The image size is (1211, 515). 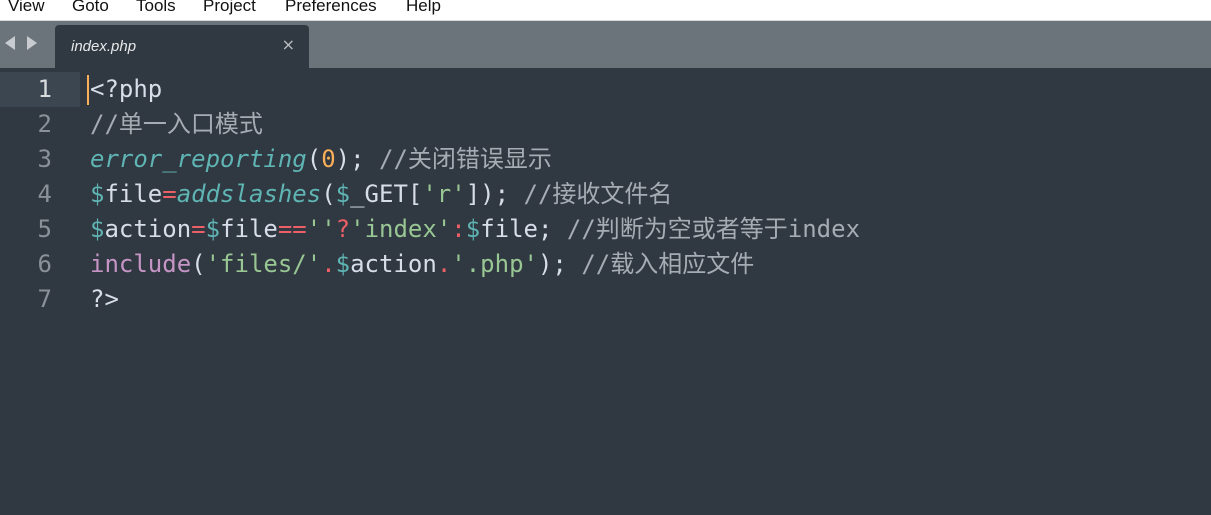 I want to click on text-cursor, so click(x=88, y=90).